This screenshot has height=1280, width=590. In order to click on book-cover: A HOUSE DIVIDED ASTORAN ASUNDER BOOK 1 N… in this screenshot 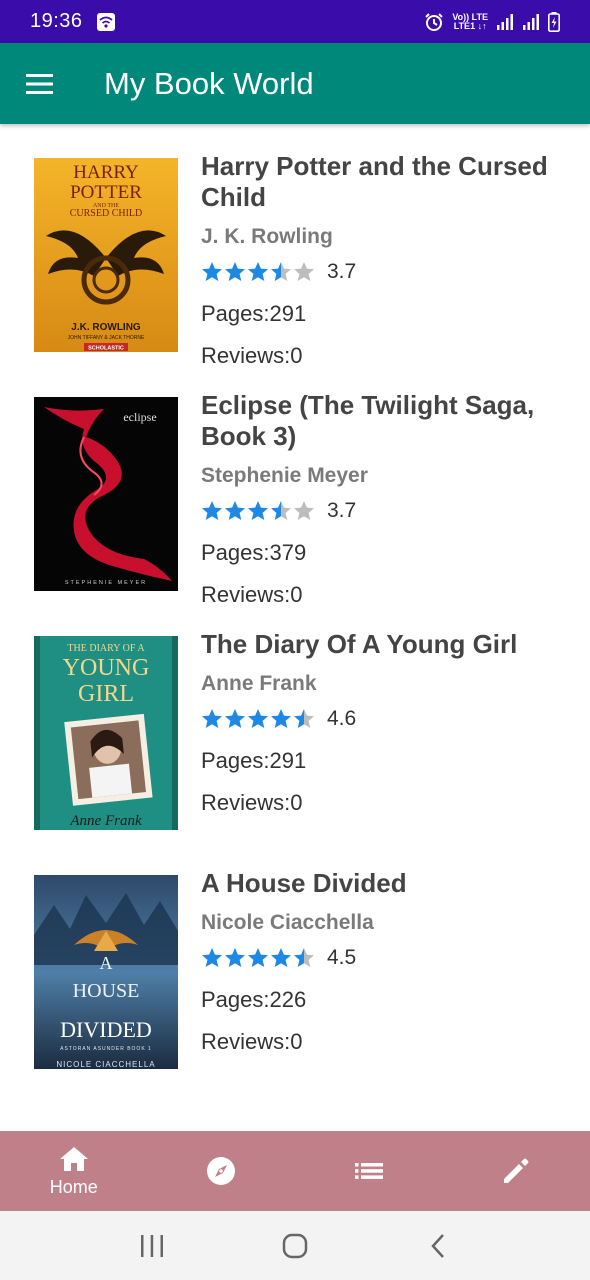, I will do `click(106, 972)`.